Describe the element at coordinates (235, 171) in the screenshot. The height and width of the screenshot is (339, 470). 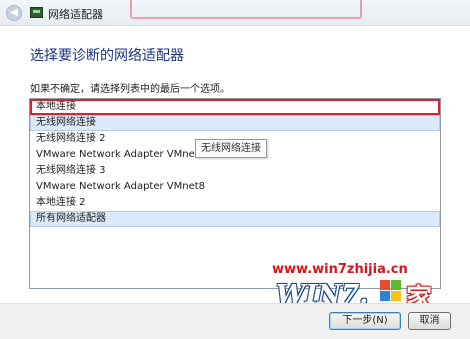
I see `list-item: 无线网络连接 3` at that location.